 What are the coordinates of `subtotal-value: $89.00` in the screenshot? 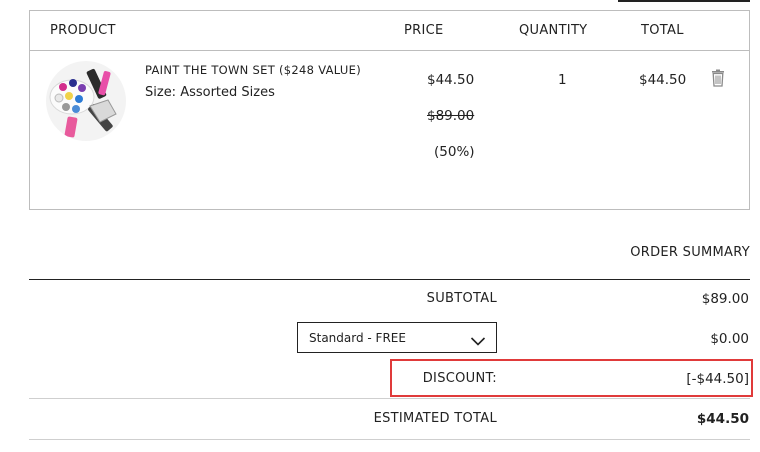 It's located at (725, 299).